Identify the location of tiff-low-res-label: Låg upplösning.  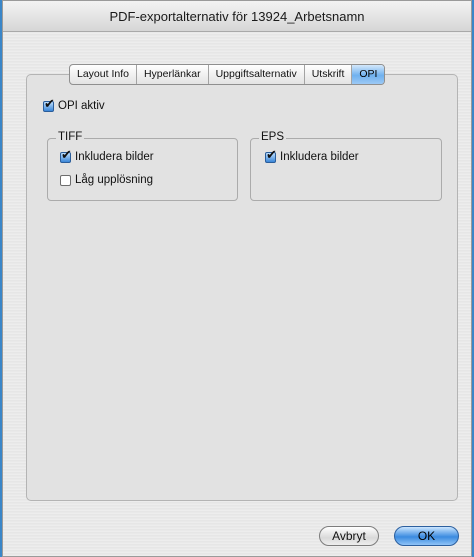
(114, 180).